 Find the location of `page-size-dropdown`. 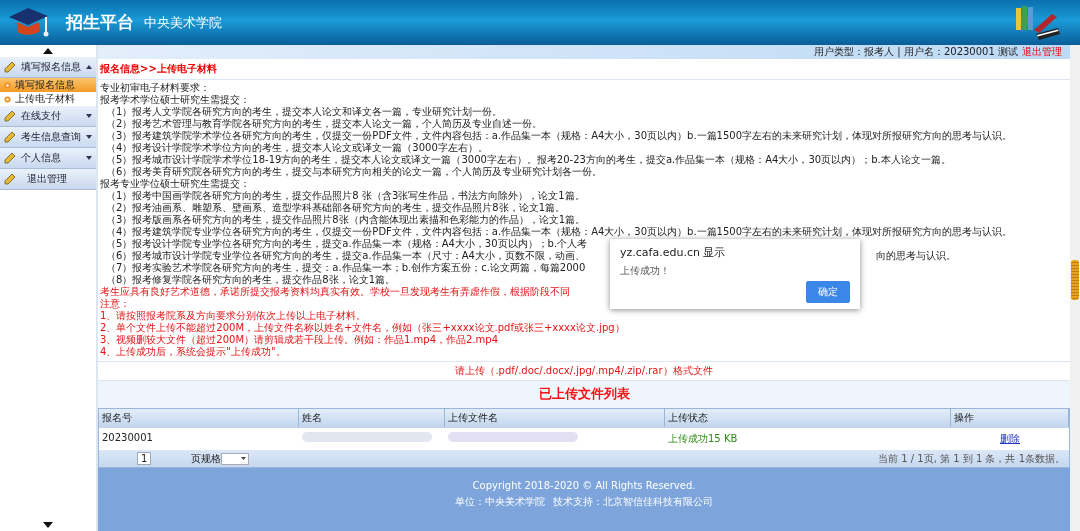

page-size-dropdown is located at coordinates (235, 458).